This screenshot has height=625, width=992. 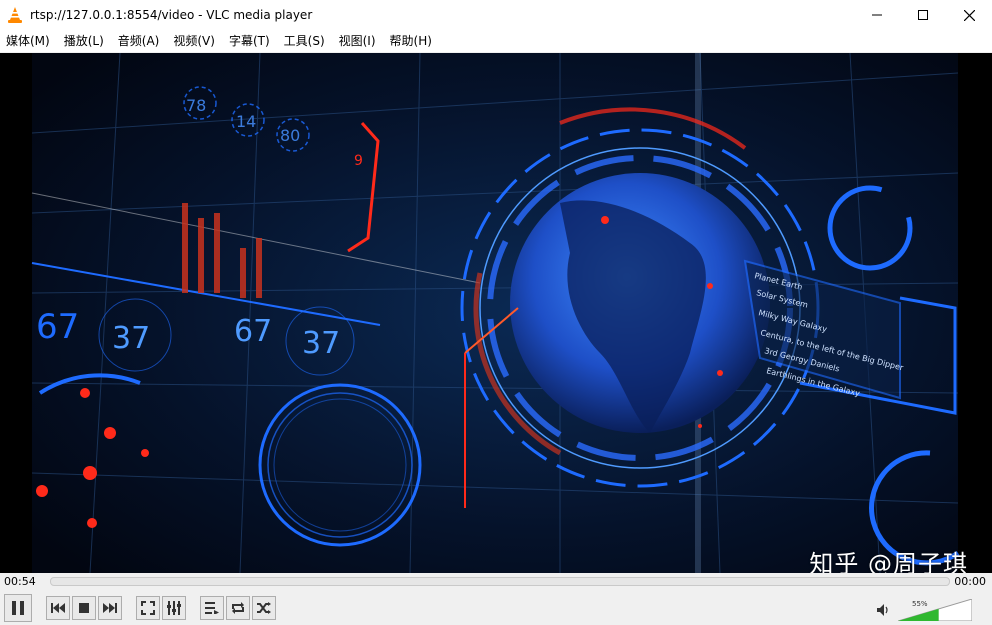 I want to click on stop-icon, so click(x=84, y=608).